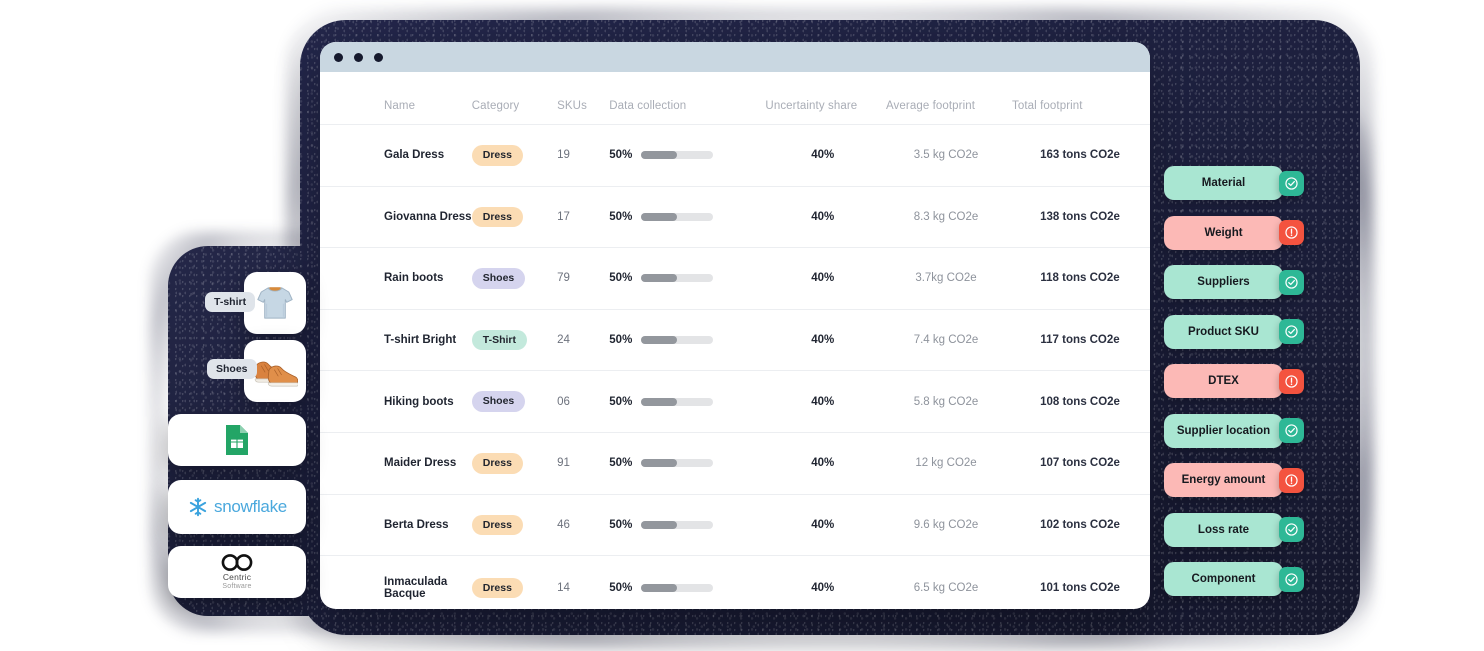  What do you see at coordinates (946, 463) in the screenshot?
I see `cell-average-footprint: 12 kg CO2e` at bounding box center [946, 463].